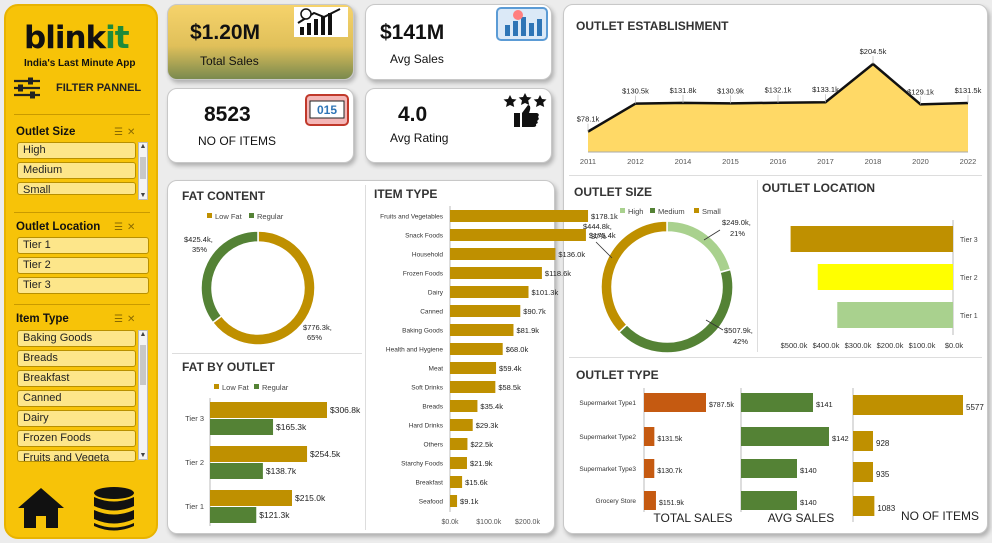 The image size is (992, 543). I want to click on chart-title: OUTLET SIZE, so click(613, 192).